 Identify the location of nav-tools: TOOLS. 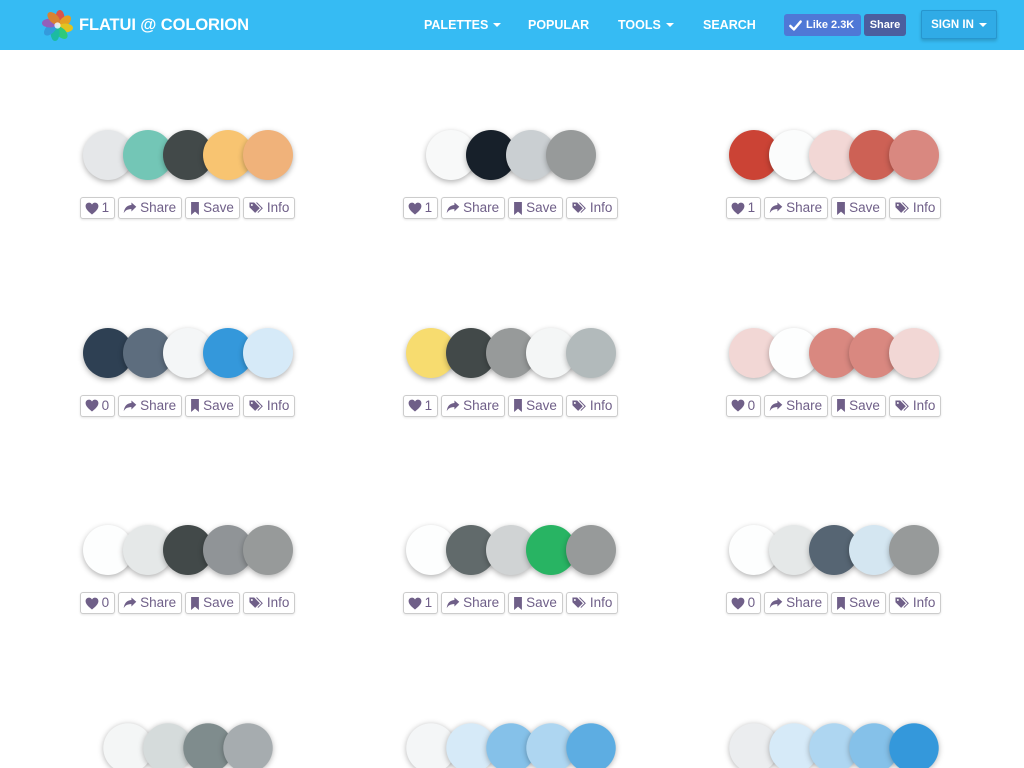
(646, 24).